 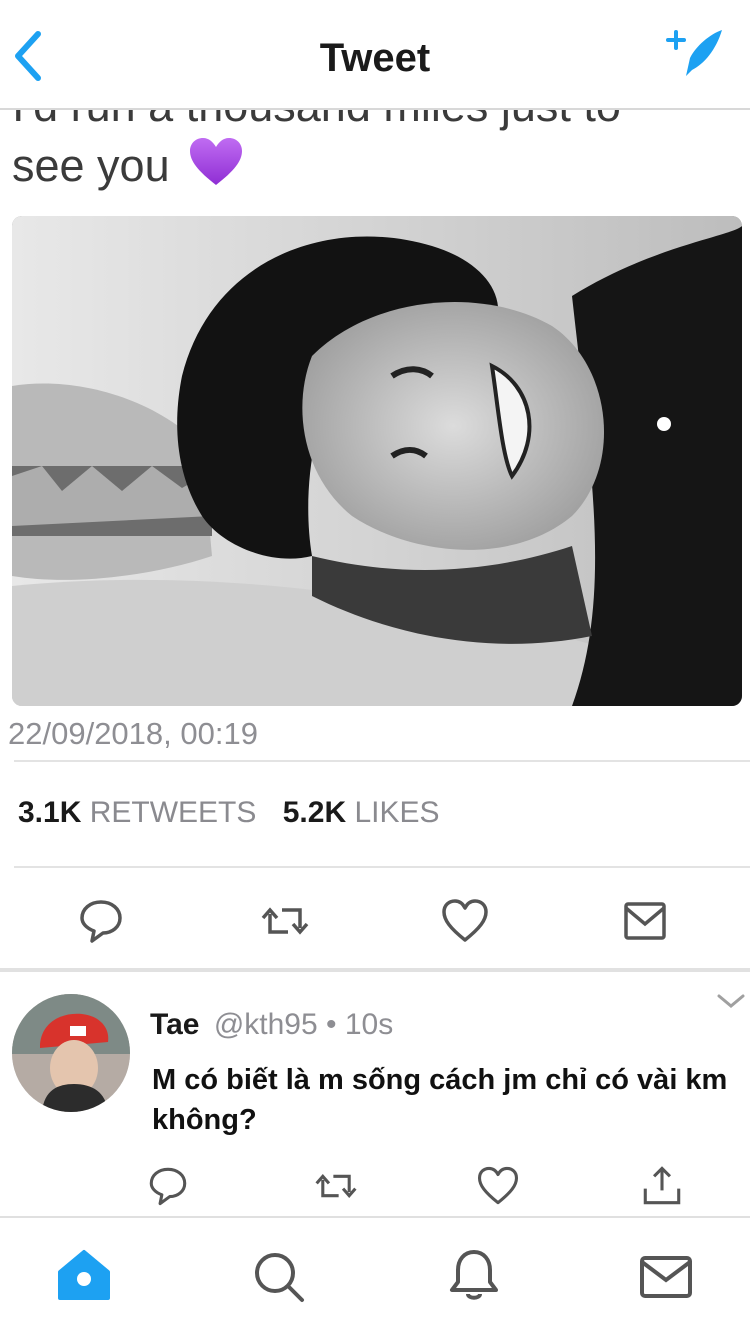 What do you see at coordinates (375, 970) in the screenshot?
I see `section-separator` at bounding box center [375, 970].